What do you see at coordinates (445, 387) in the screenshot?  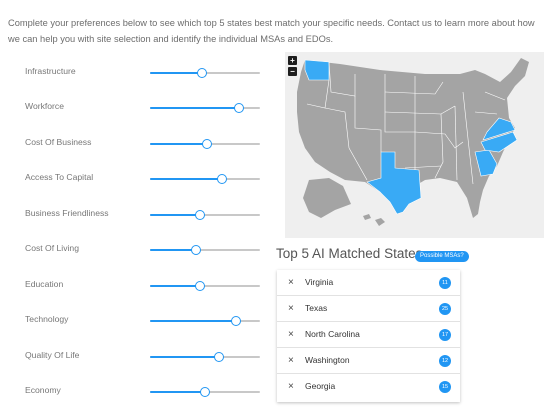 I see `state-count-badge: 15` at bounding box center [445, 387].